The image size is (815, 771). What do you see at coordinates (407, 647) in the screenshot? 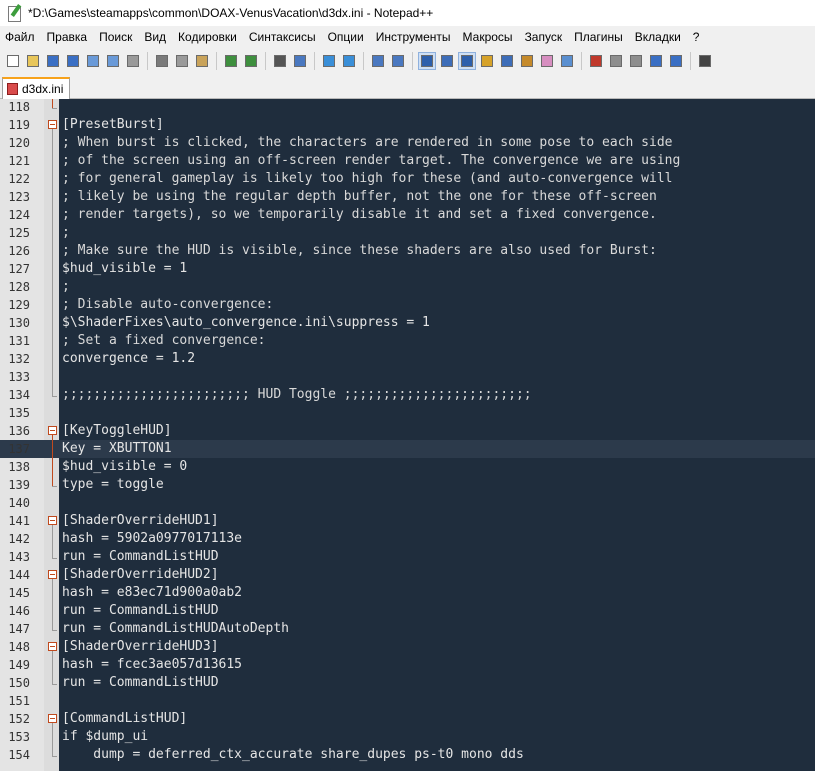
I see `code-line: 148 [ShaderOverrideHUD3]` at bounding box center [407, 647].